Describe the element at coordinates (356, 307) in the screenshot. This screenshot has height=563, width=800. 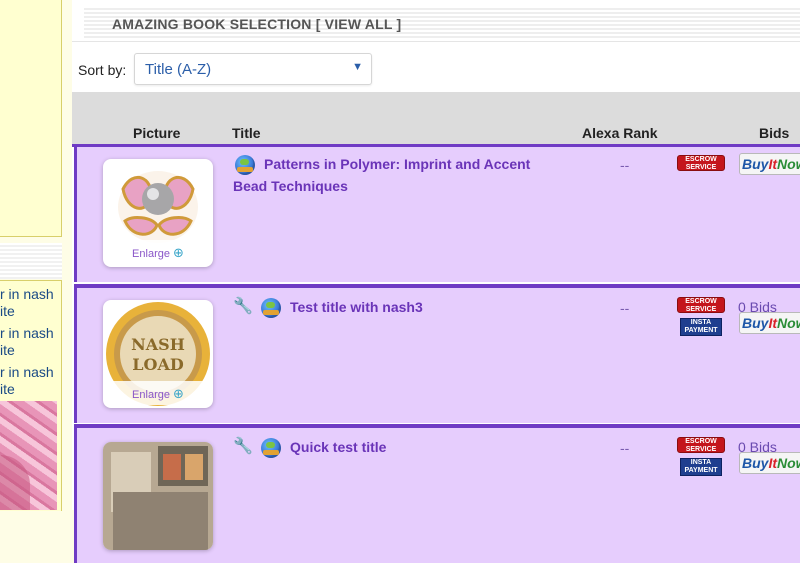
I see `listing-title-link: Test title with nash3` at that location.